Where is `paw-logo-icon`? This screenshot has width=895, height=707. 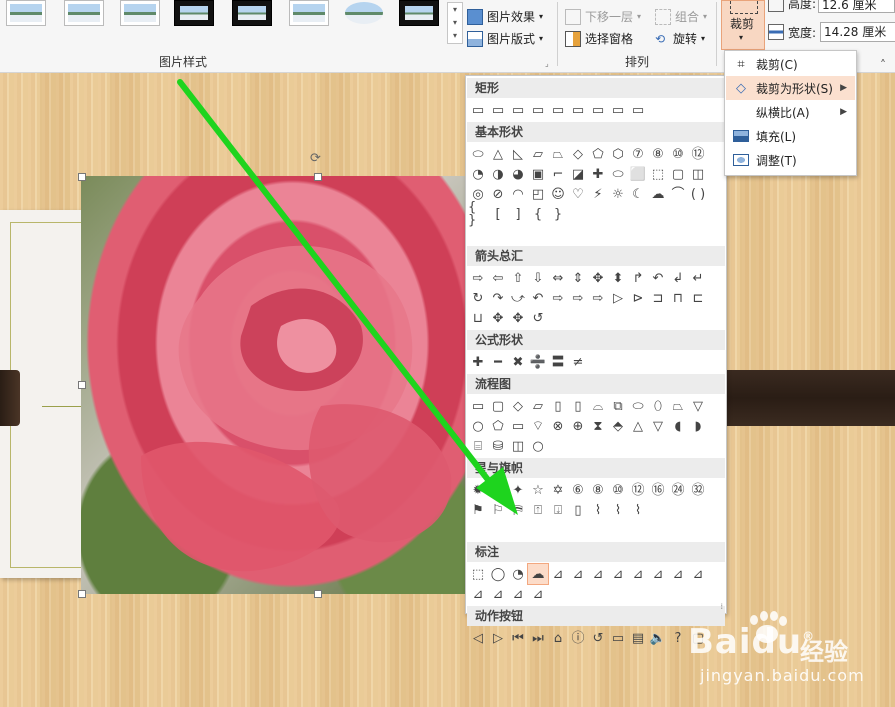 paw-logo-icon is located at coordinates (768, 631).